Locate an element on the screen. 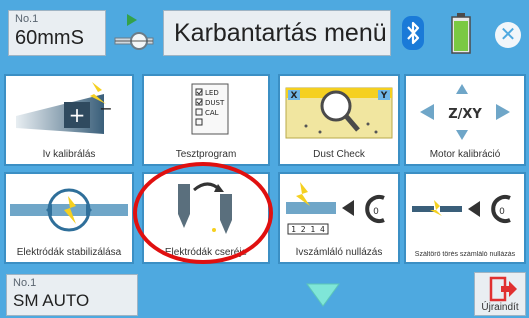 The height and width of the screenshot is (318, 529). restart-label: Újraindít is located at coordinates (500, 307).